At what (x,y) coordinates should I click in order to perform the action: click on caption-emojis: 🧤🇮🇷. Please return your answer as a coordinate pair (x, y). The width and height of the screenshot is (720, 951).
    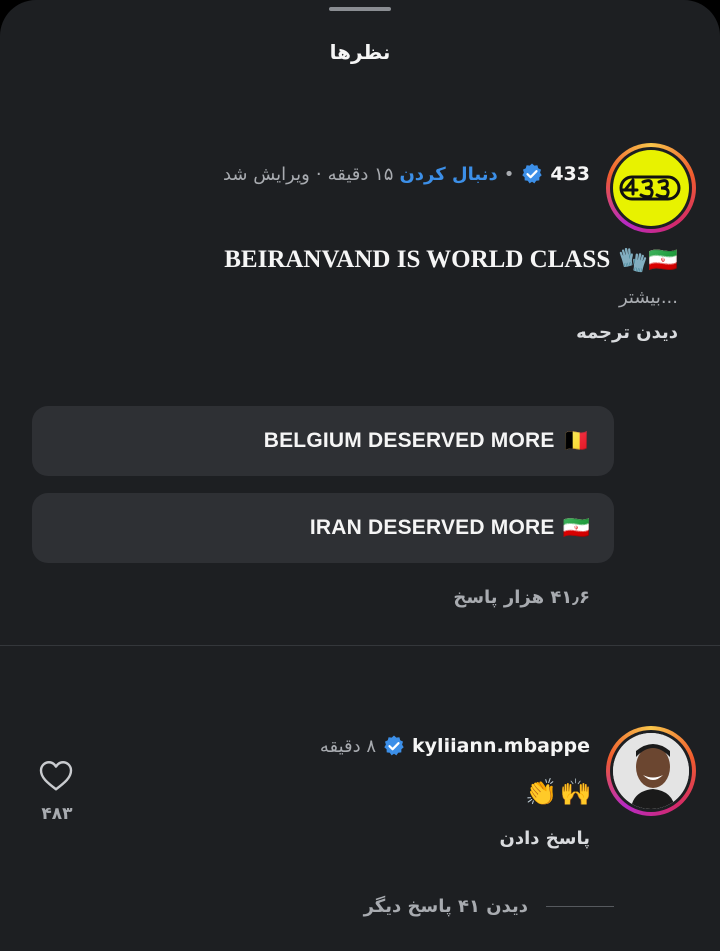
    Looking at the image, I should click on (648, 260).